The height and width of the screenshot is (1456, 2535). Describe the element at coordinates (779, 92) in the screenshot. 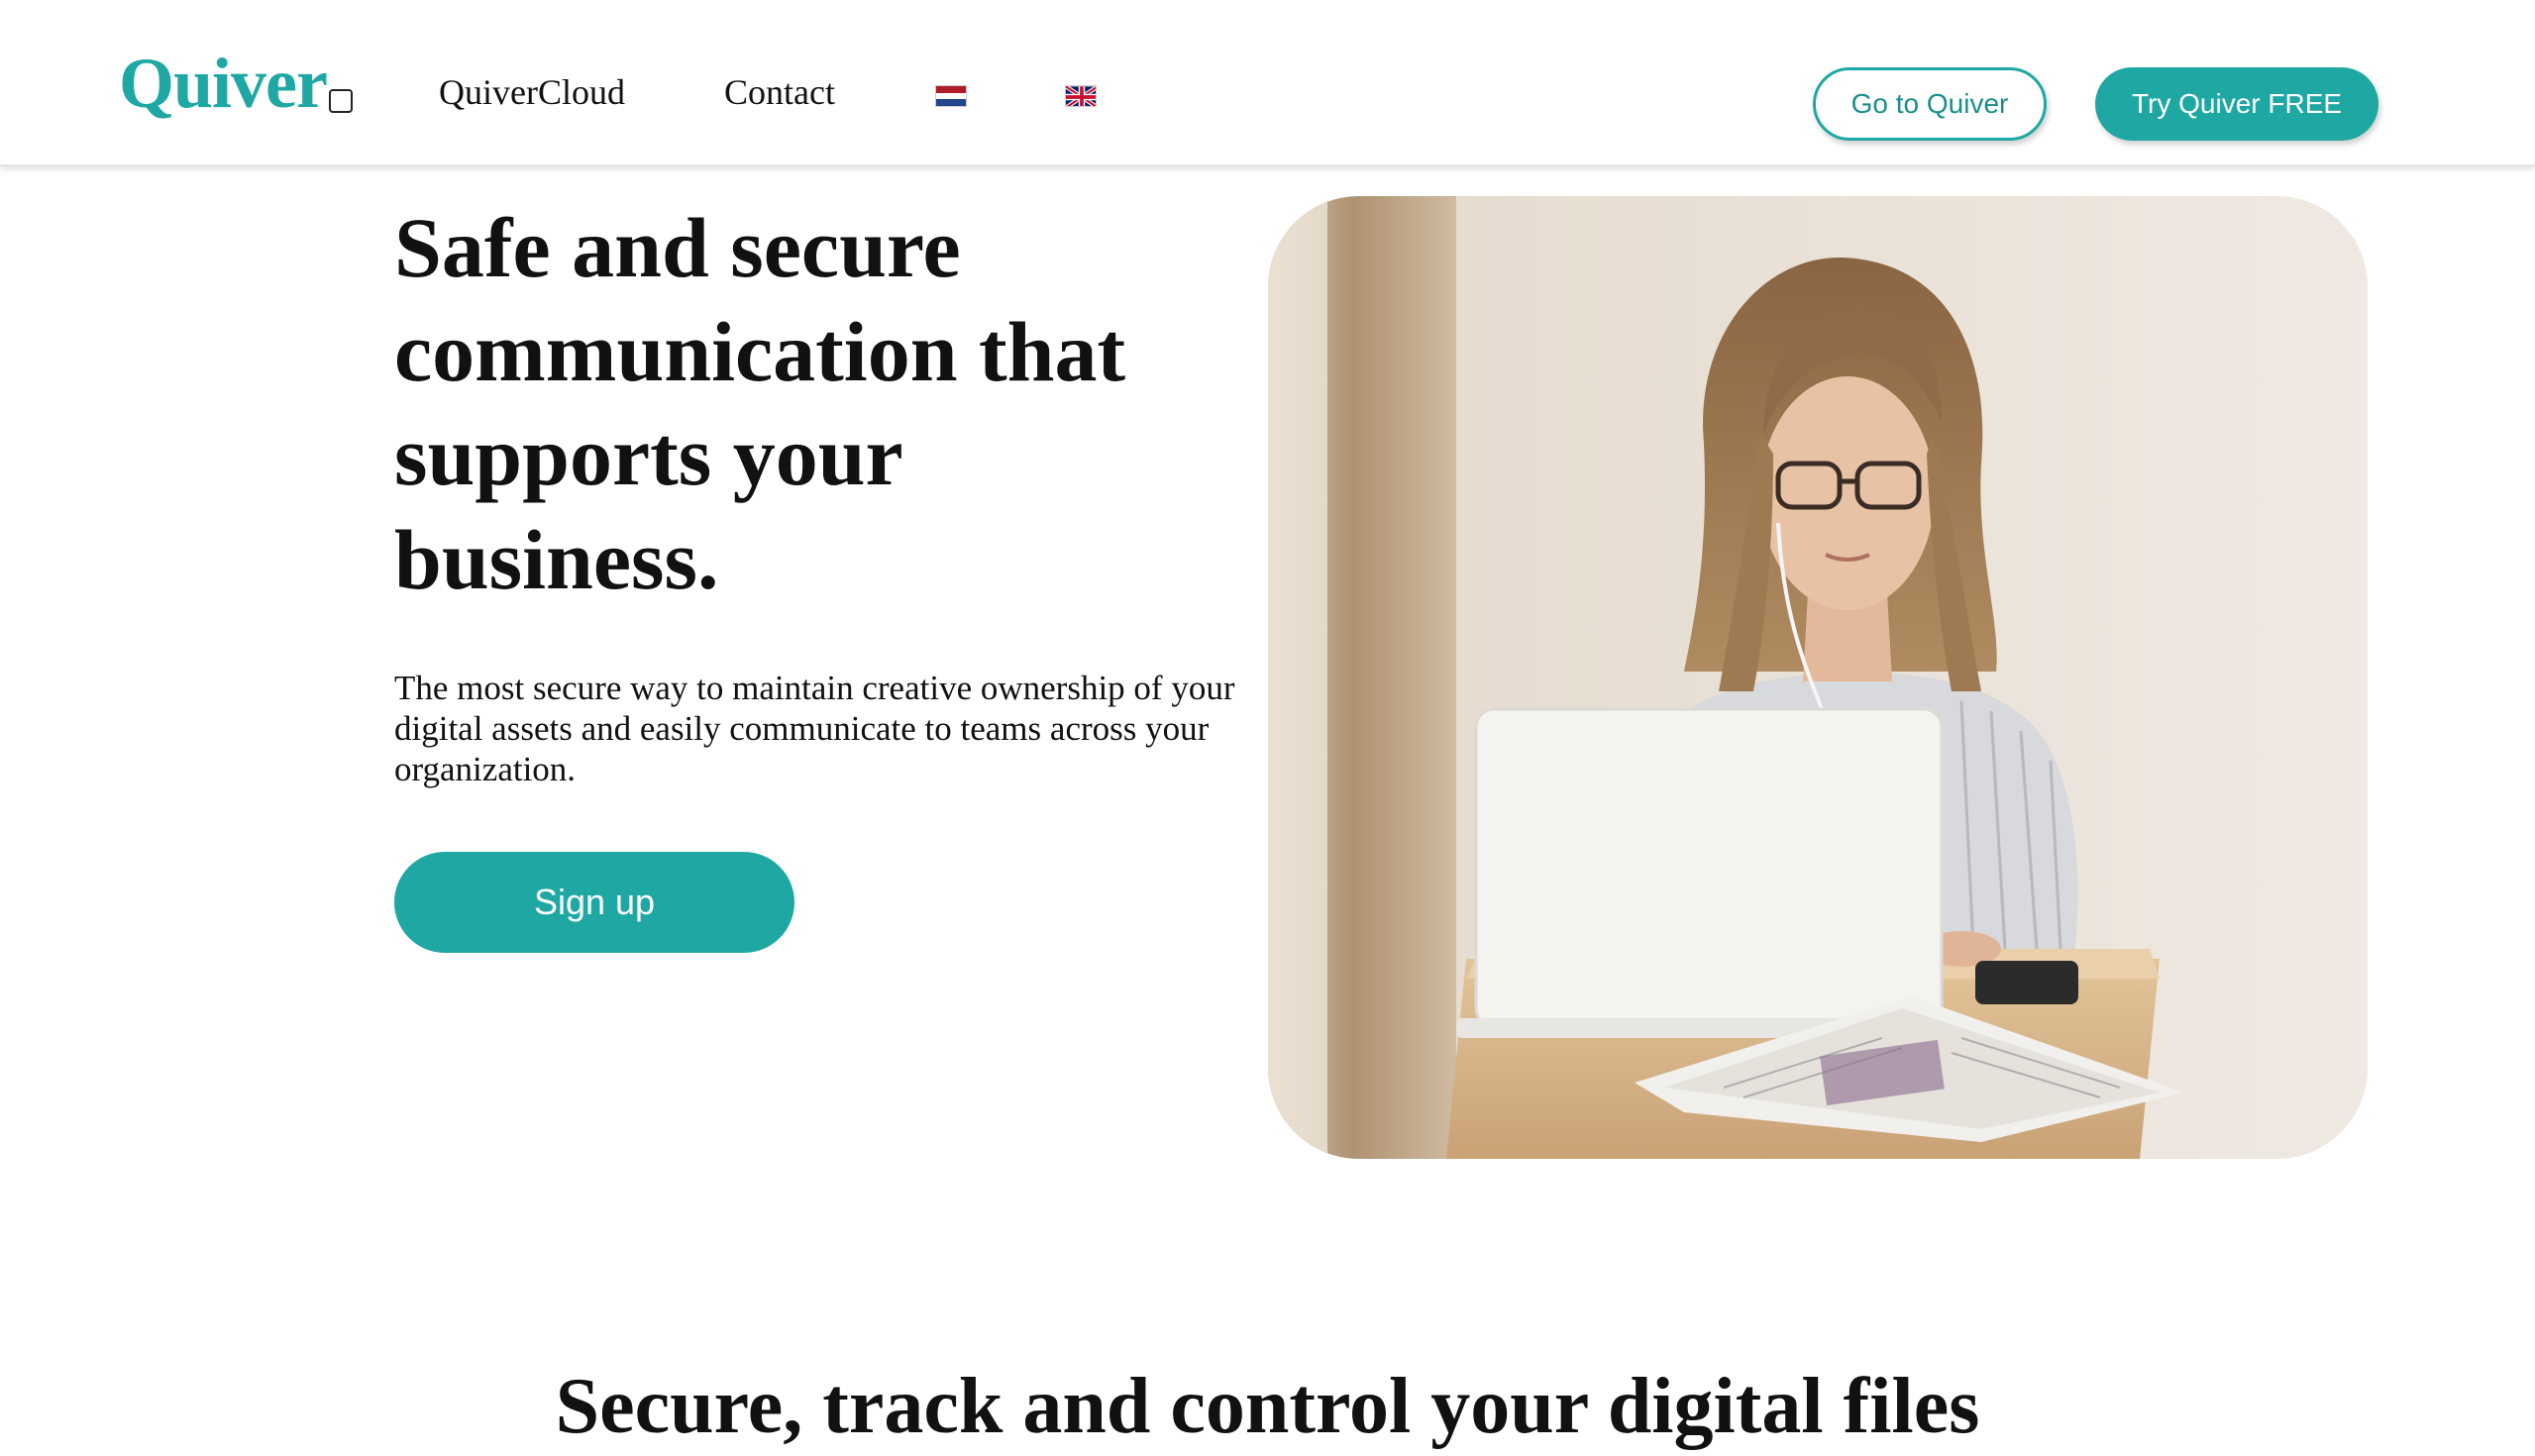

I see `nav-link-contact: Contact` at that location.